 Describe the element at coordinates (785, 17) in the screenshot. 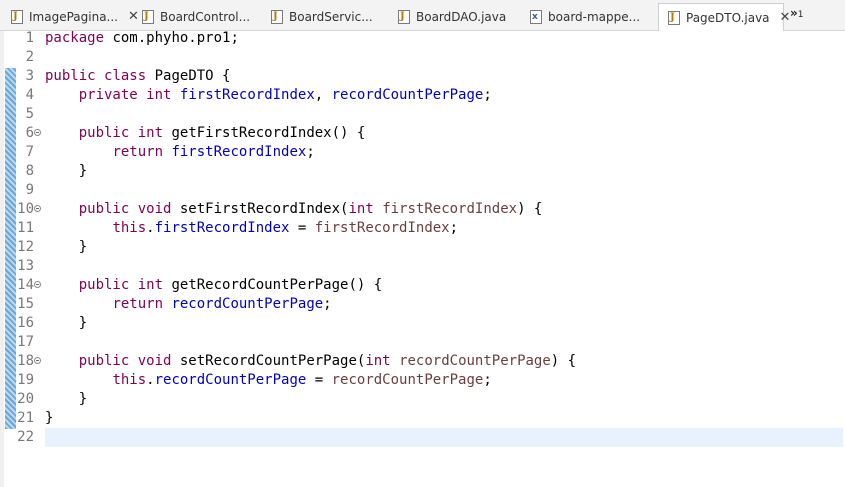

I see `close-icon: ✕` at that location.